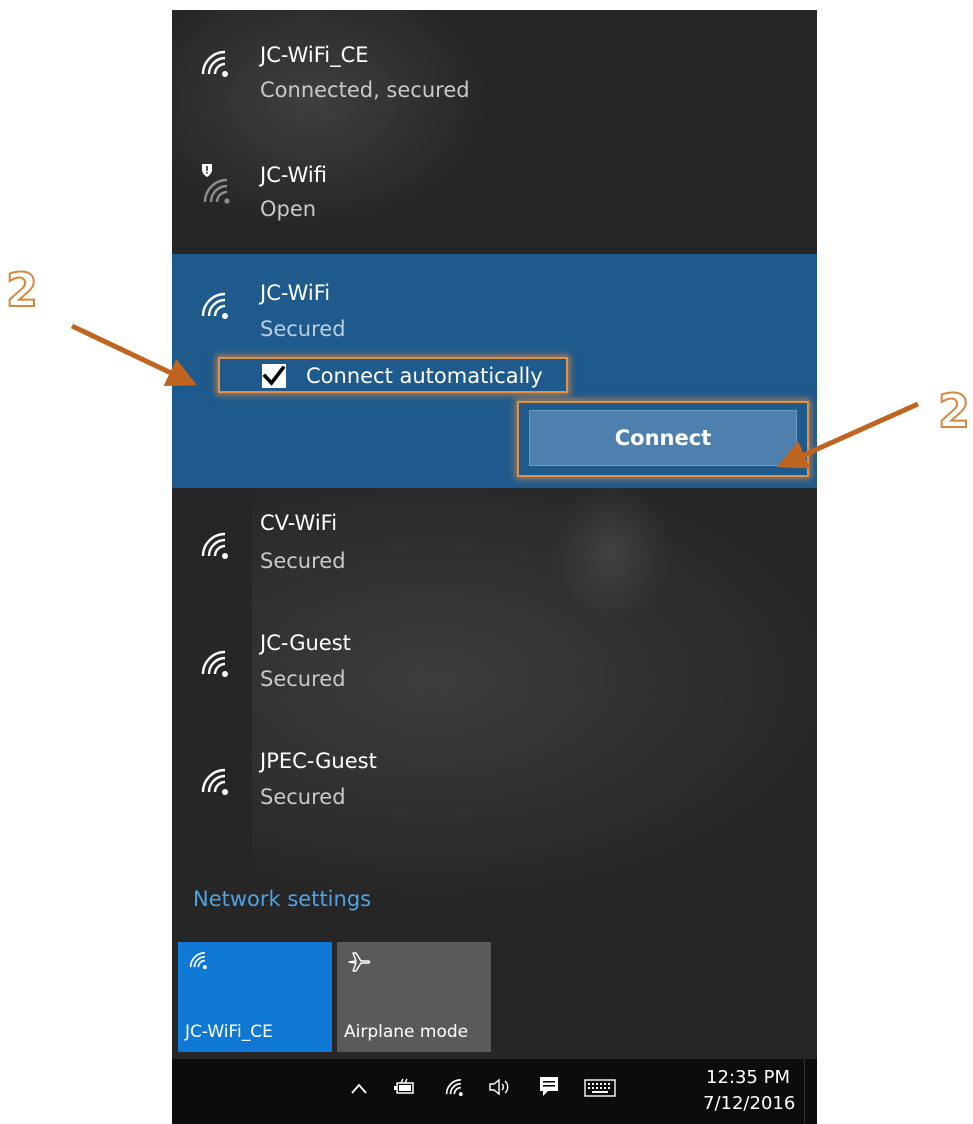 Image resolution: width=973 pixels, height=1124 pixels. What do you see at coordinates (749, 1103) in the screenshot?
I see `clock-date: 7/12/2016` at bounding box center [749, 1103].